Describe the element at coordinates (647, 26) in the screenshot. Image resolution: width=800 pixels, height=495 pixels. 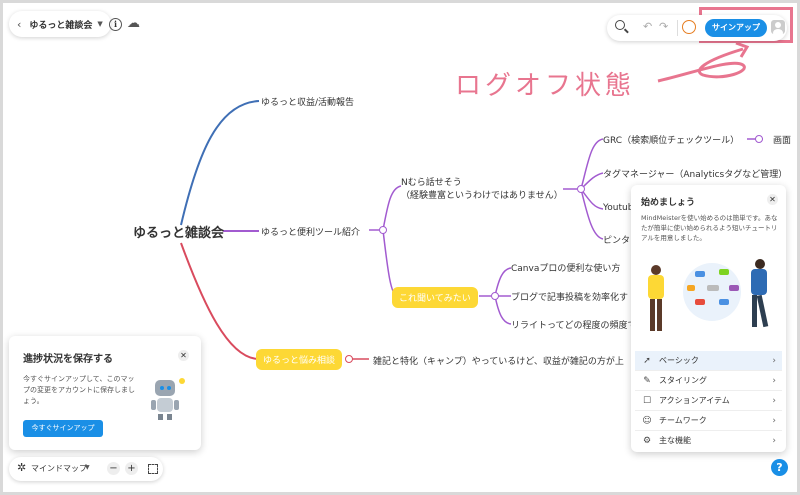
I see `undo-icon: ↶` at that location.